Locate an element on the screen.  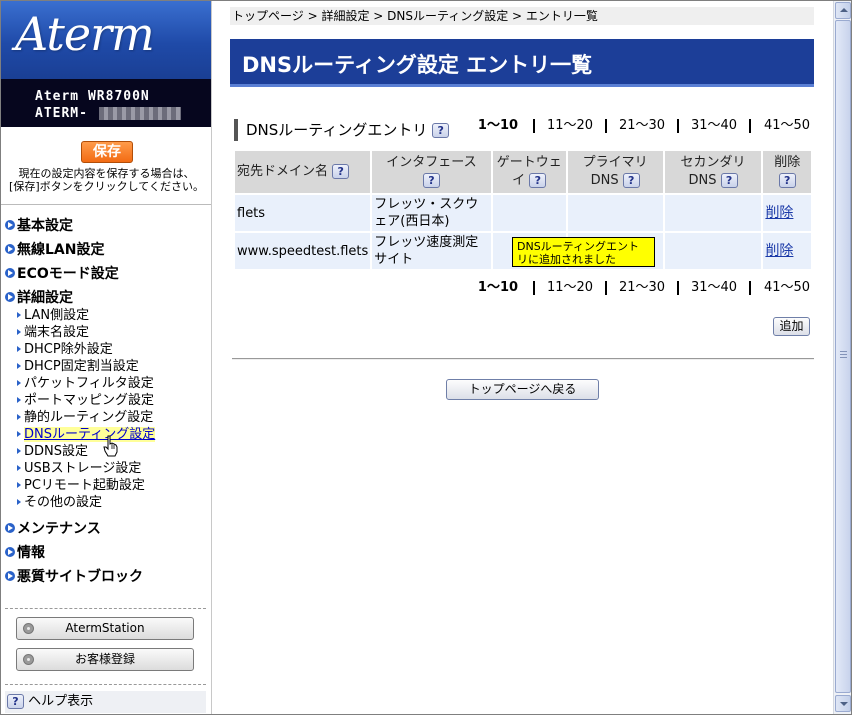
cell-interface: フレッツ・スクウェア(西日本) is located at coordinates (431, 213).